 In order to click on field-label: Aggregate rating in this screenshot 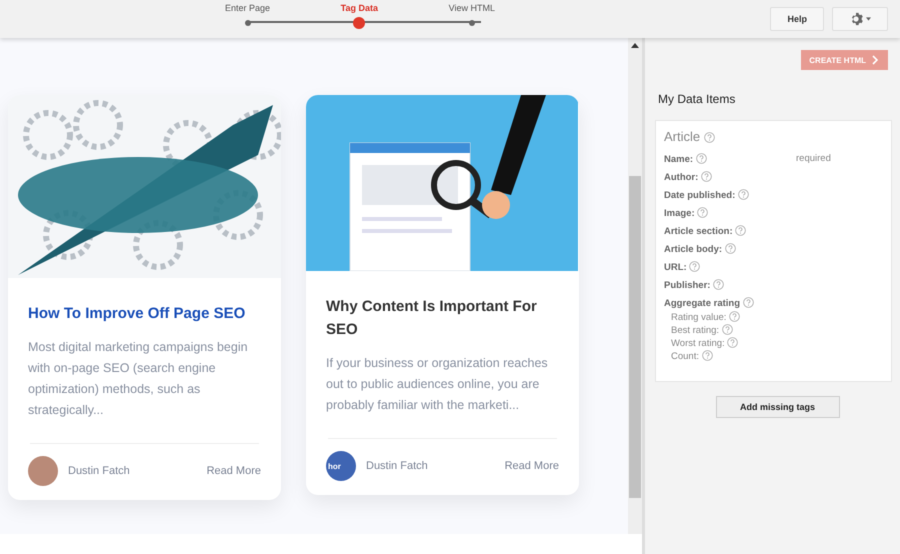, I will do `click(712, 303)`.